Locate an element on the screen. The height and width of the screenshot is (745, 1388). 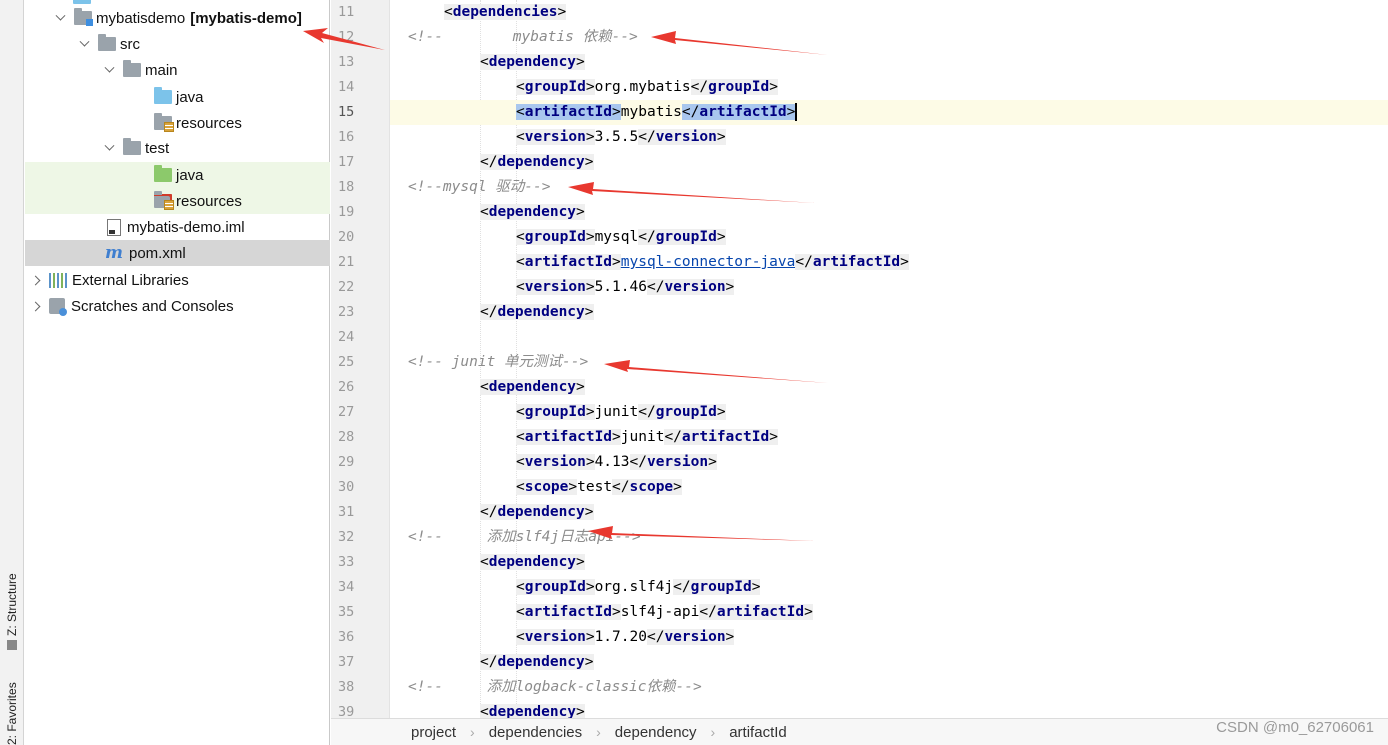
code-line: <scope>test</scope> is located at coordinates (599, 487).